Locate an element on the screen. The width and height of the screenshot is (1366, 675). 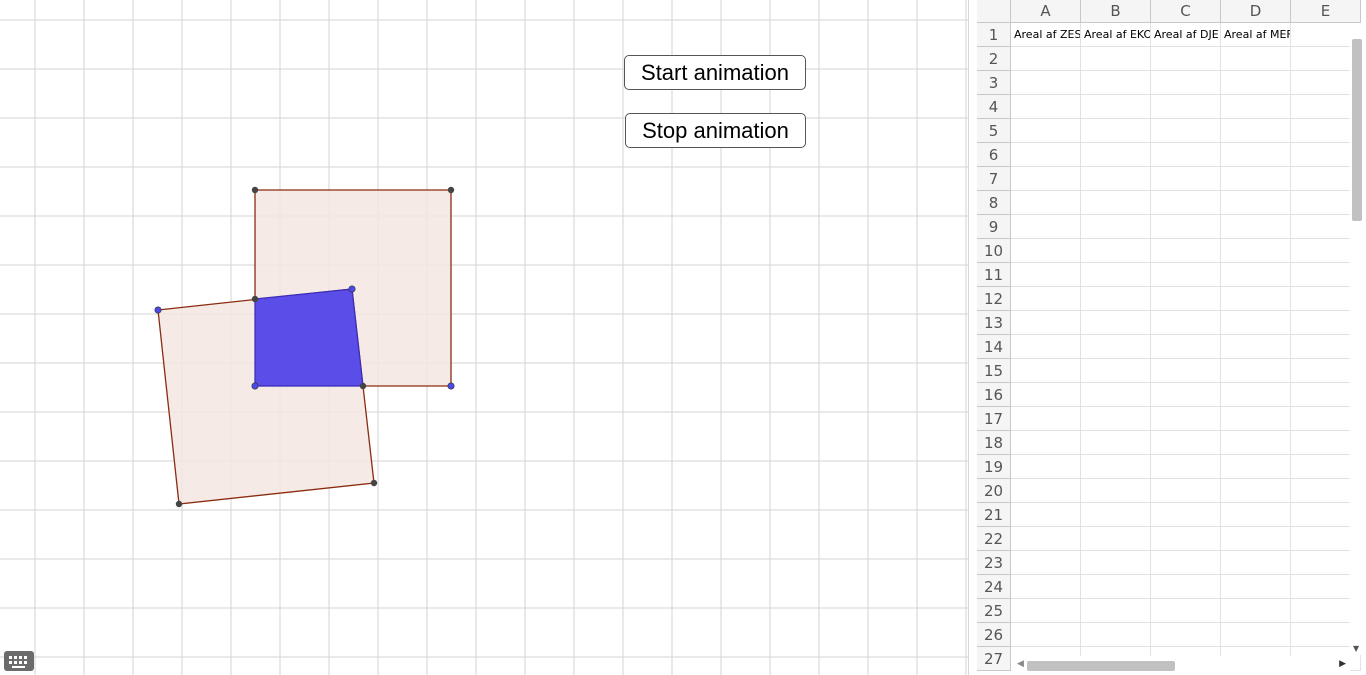
row-header: 26 is located at coordinates (994, 635).